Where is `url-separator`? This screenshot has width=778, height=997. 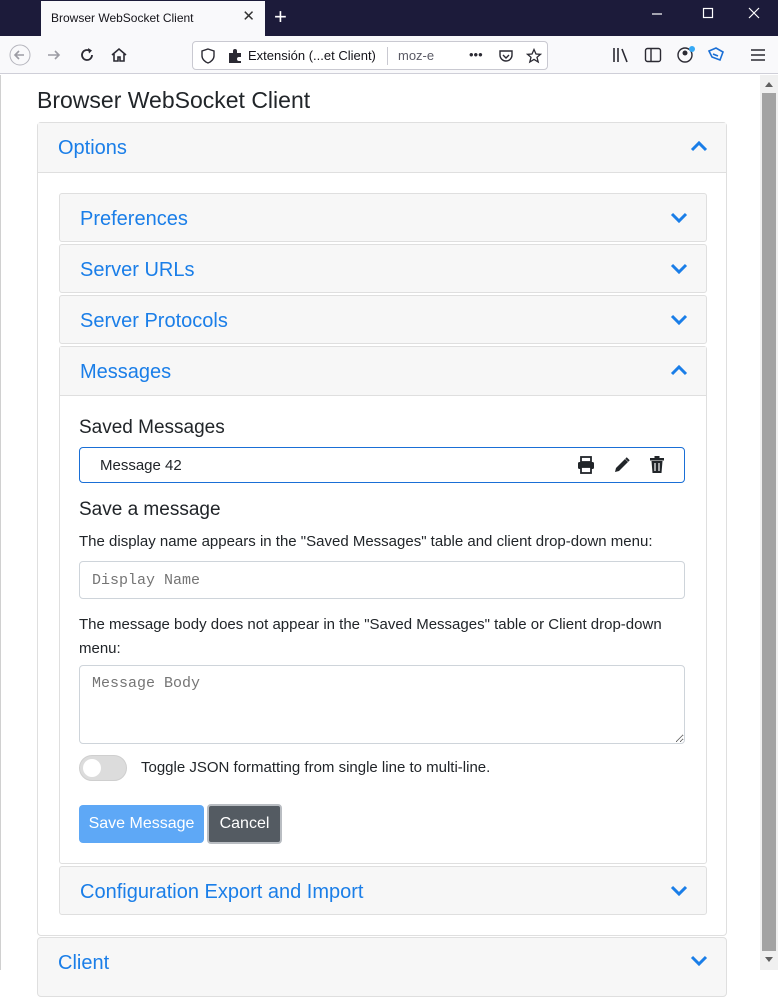 url-separator is located at coordinates (387, 56).